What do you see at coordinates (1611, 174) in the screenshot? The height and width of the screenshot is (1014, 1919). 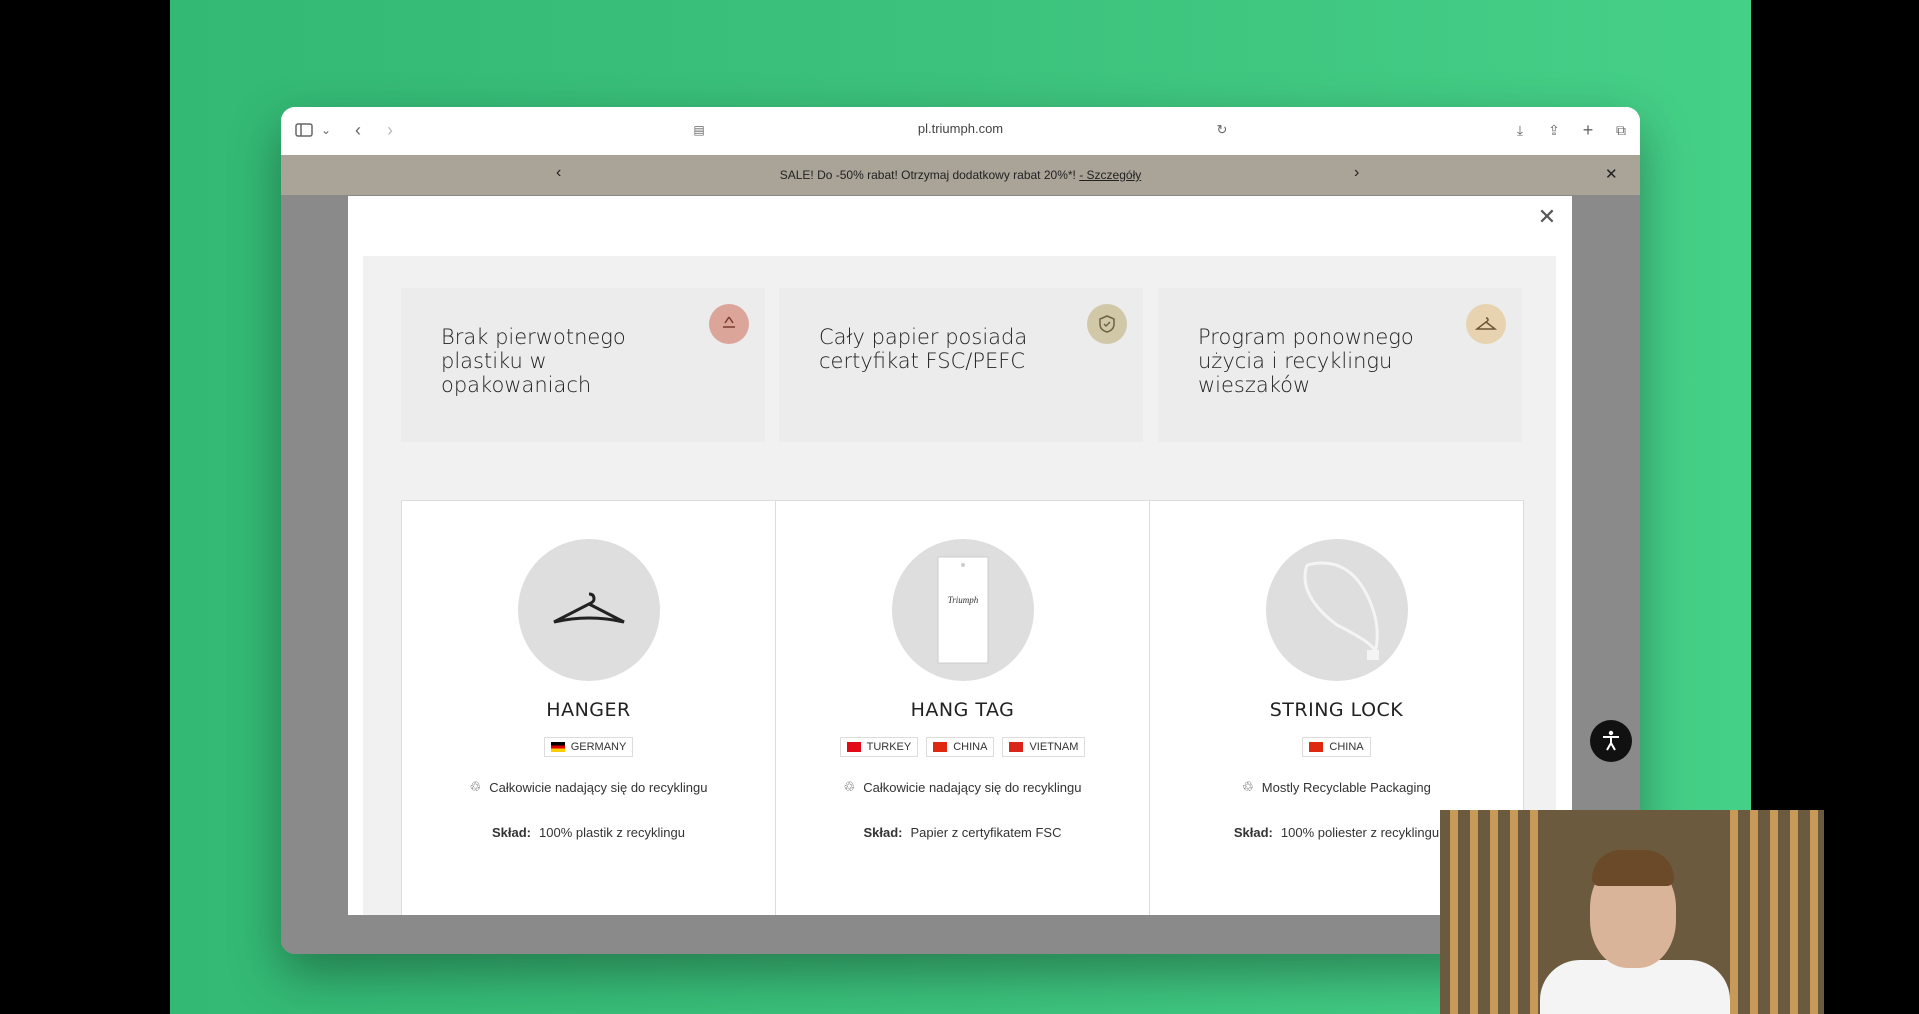 I see `promo-close-icon: ✕` at bounding box center [1611, 174].